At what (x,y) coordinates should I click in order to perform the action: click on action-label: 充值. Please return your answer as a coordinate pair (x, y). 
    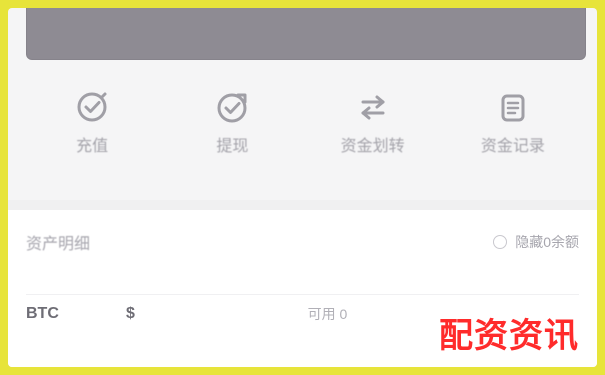
    Looking at the image, I should click on (92, 146).